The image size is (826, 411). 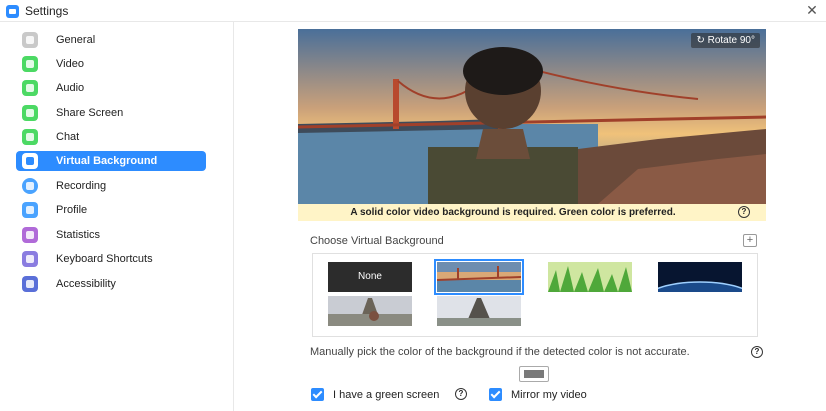 I want to click on rotate-icon: ↻, so click(x=702, y=40).